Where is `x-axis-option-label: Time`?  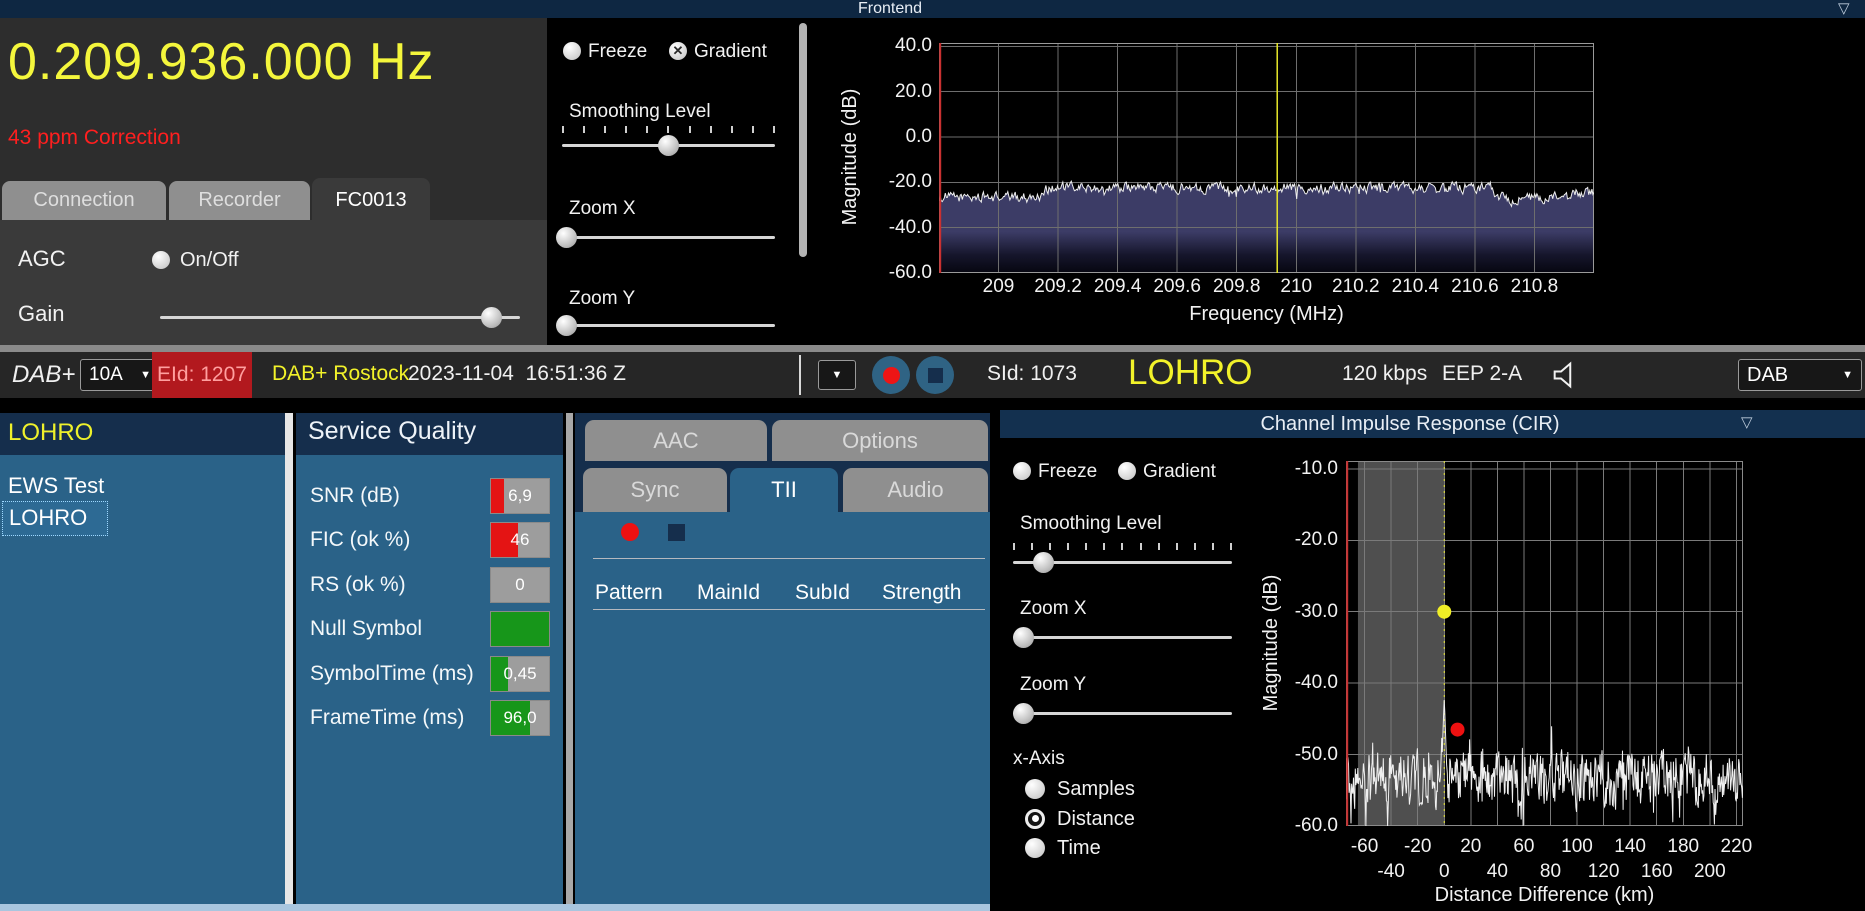
x-axis-option-label: Time is located at coordinates (1079, 848).